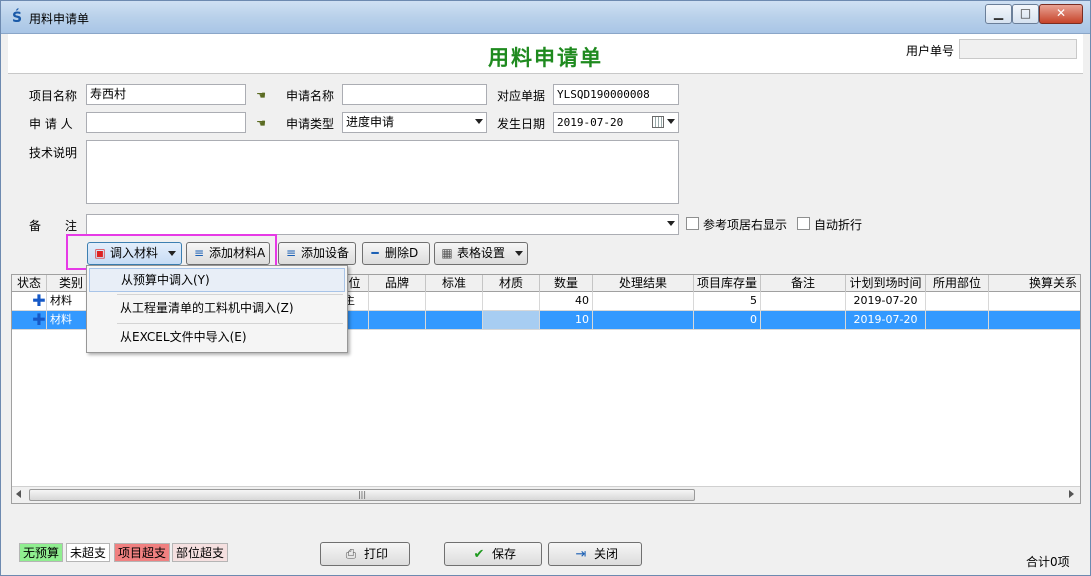 The image size is (1091, 576). I want to click on row-quantity: 10, so click(566, 320).